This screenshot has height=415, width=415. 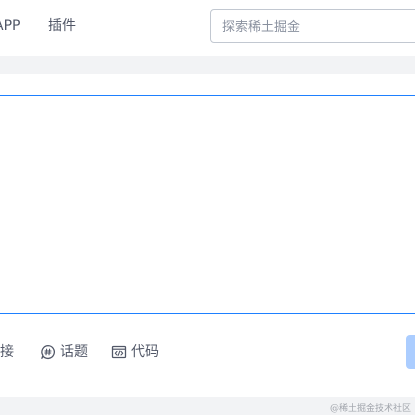 I want to click on nav-link-plugins: 插件, so click(x=62, y=26).